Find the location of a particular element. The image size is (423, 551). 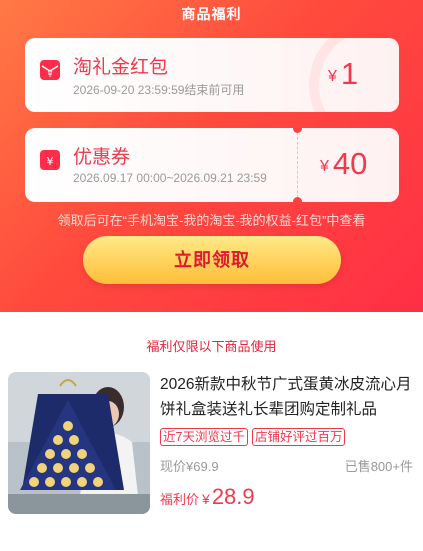

coupon-divider is located at coordinates (297, 165).